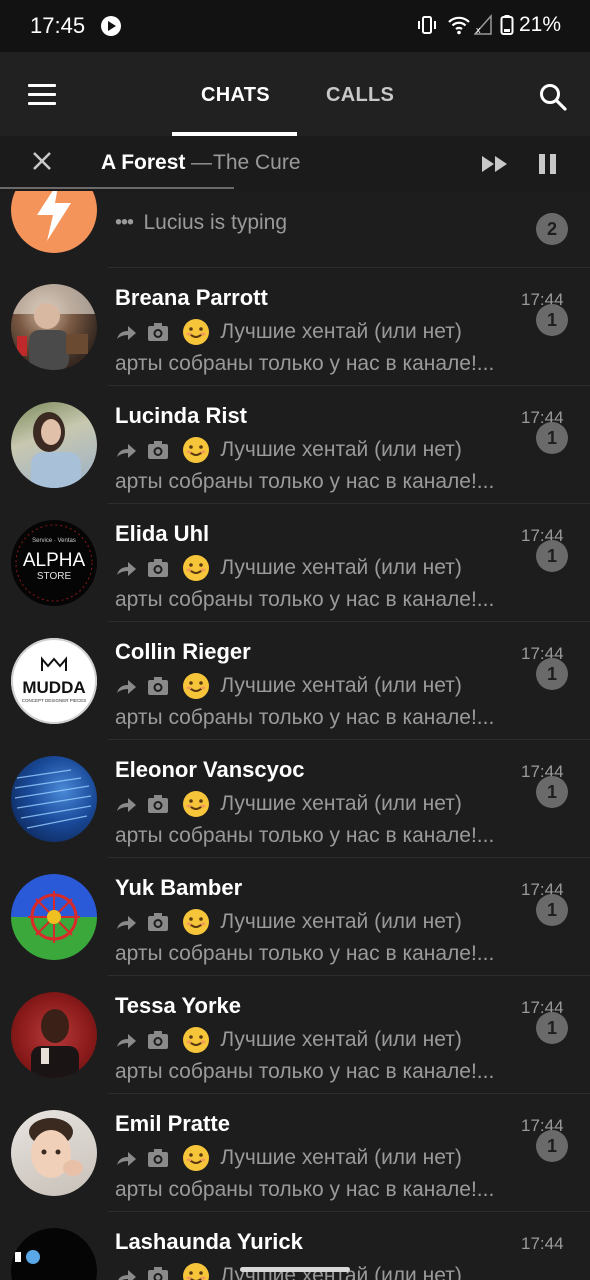 The width and height of the screenshot is (590, 1280). I want to click on svg-text: STORE, so click(54, 576).